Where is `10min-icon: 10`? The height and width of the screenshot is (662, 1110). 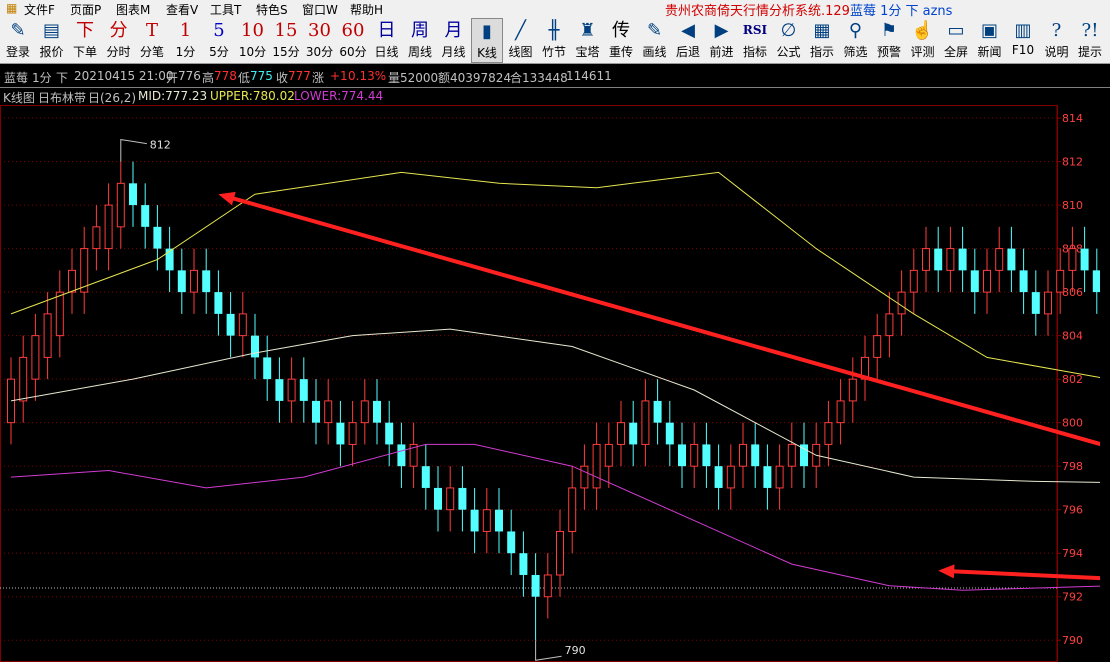
10min-icon: 10 is located at coordinates (252, 30).